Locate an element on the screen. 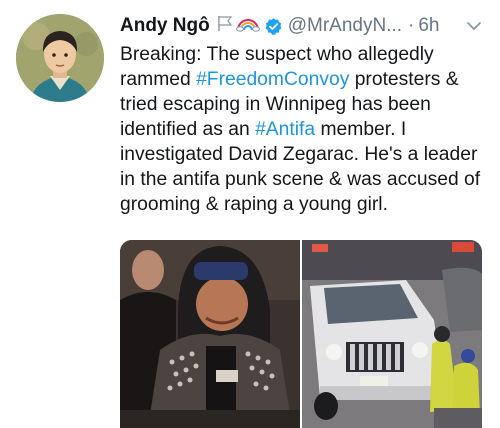 The height and width of the screenshot is (428, 500). tweet-header: Andy Ngô @MrAndyN... · 6h is located at coordinates (305, 26).